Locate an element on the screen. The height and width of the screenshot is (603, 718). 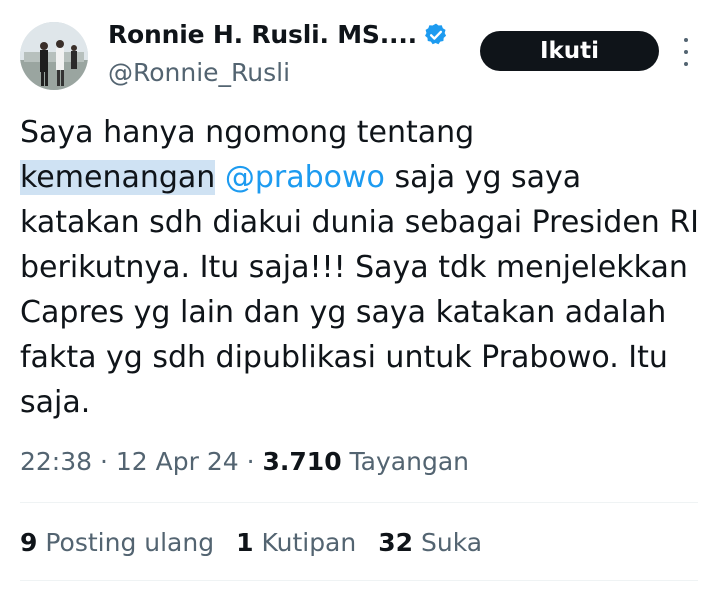
engagement-stats: 9 Posting ulang 1 Kutipan 32 Suka is located at coordinates (262, 542).